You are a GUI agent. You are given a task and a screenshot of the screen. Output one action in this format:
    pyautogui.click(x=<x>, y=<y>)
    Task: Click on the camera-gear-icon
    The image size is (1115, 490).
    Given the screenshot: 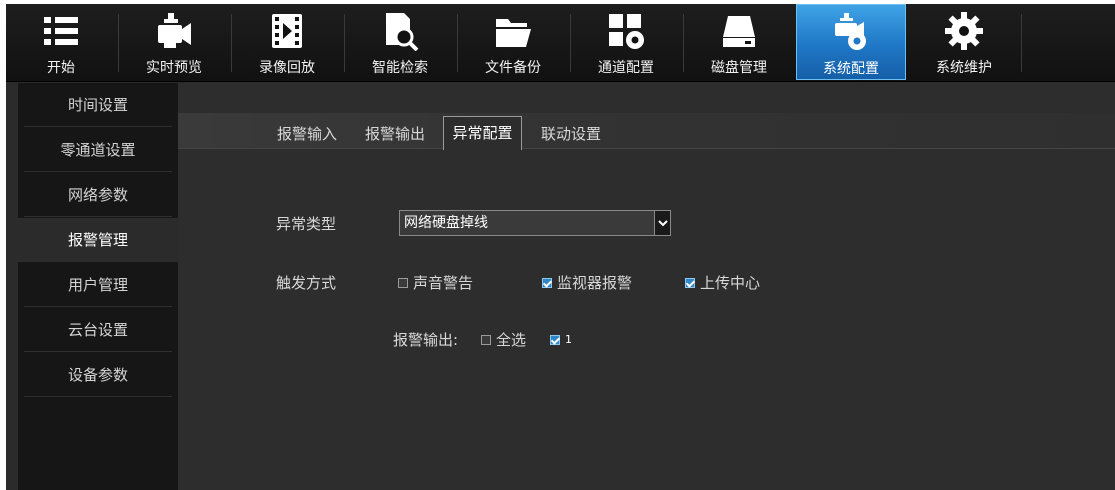 What is the action you would take?
    pyautogui.click(x=850, y=31)
    